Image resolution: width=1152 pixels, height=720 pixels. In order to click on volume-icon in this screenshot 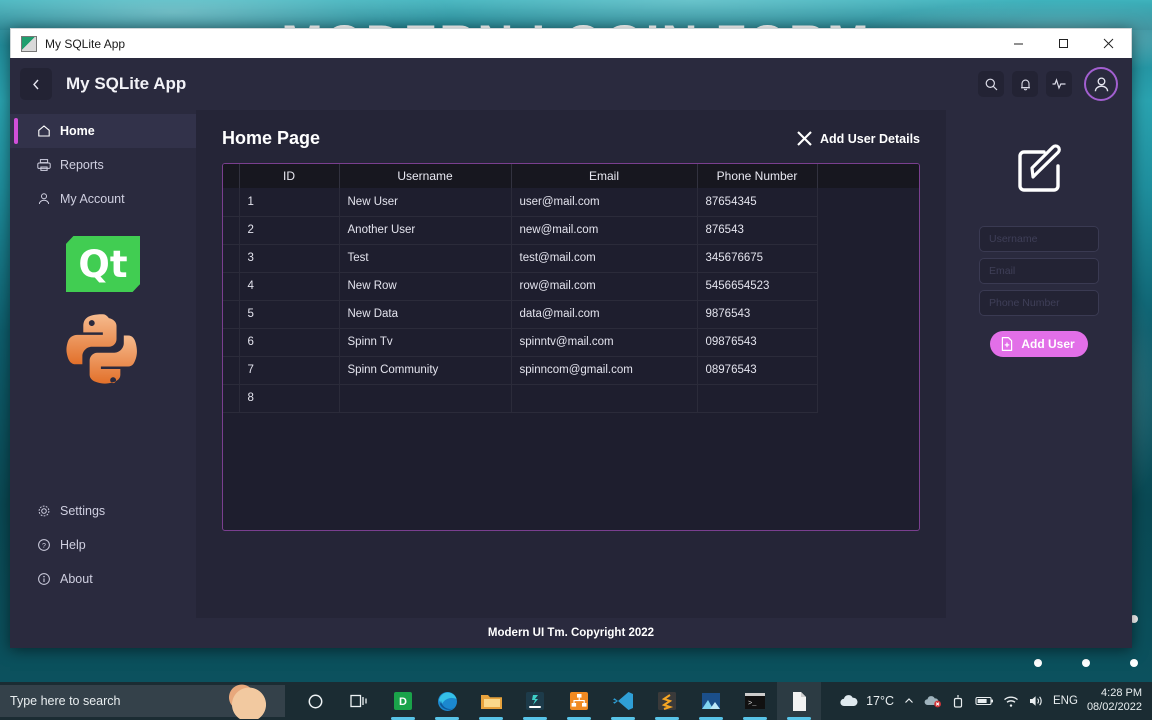, I will do `click(1036, 701)`.